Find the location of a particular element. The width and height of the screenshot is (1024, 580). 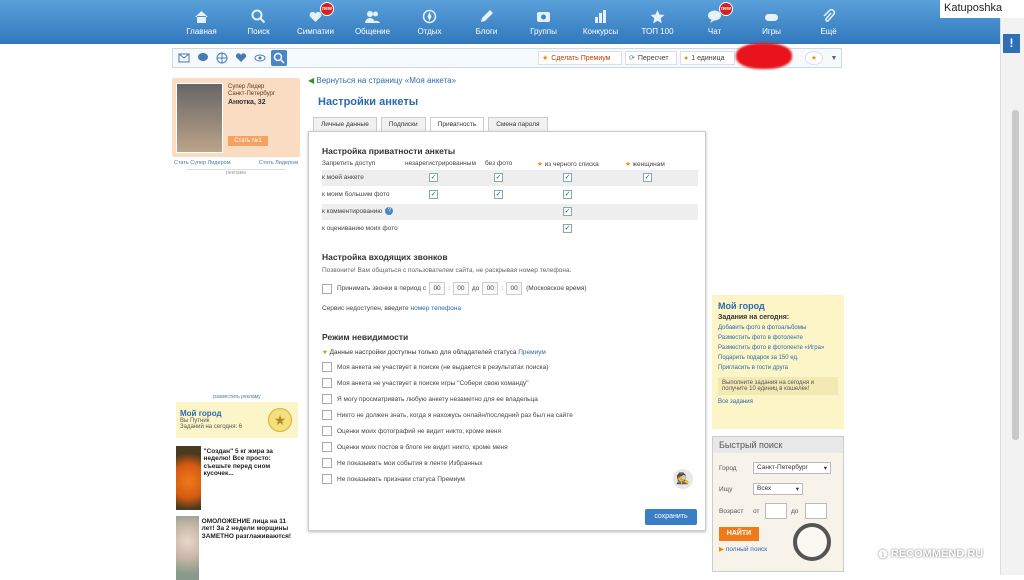

nav-item: Ещё is located at coordinates (828, 22).